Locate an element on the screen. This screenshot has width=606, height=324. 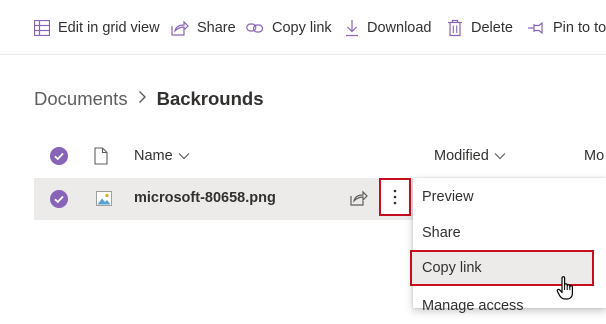
delete-label: Delete is located at coordinates (492, 28).